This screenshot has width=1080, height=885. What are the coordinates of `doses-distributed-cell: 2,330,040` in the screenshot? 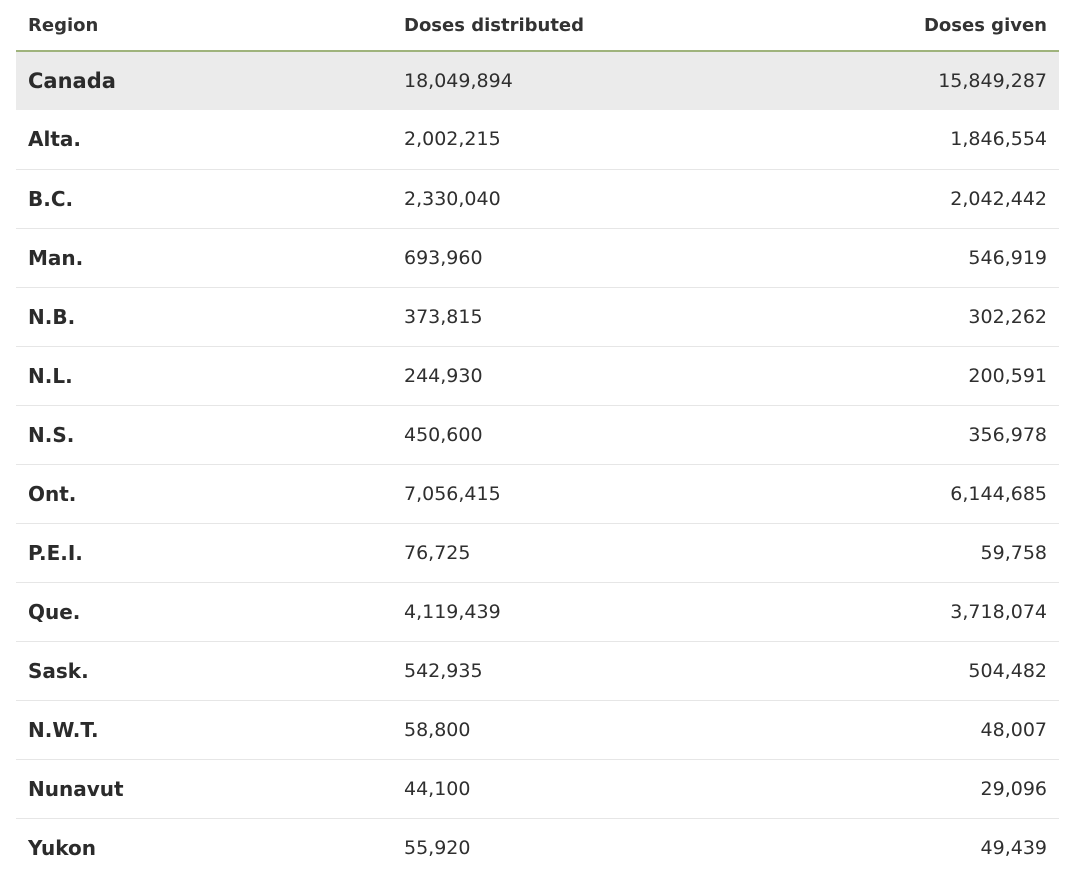 It's located at (602, 199).